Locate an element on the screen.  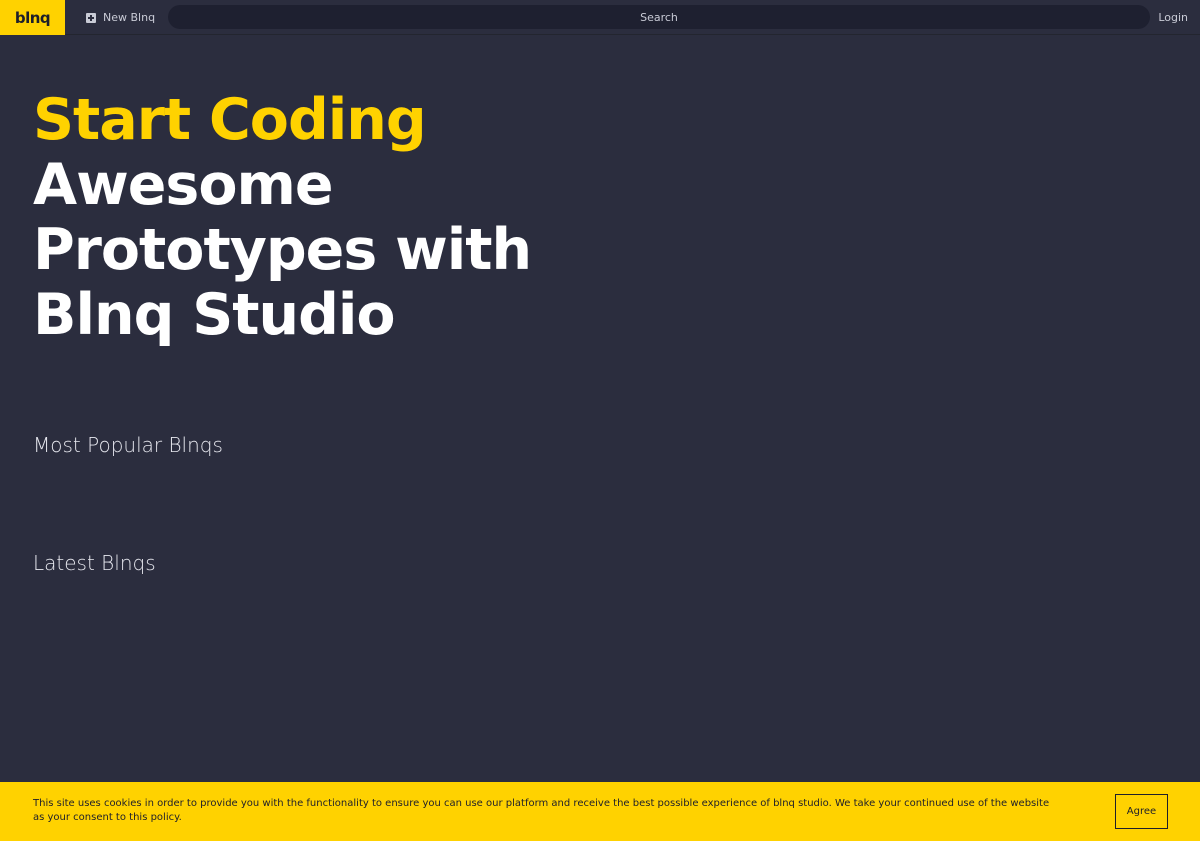
hero-line-4: Blnq Studio is located at coordinates (214, 315).